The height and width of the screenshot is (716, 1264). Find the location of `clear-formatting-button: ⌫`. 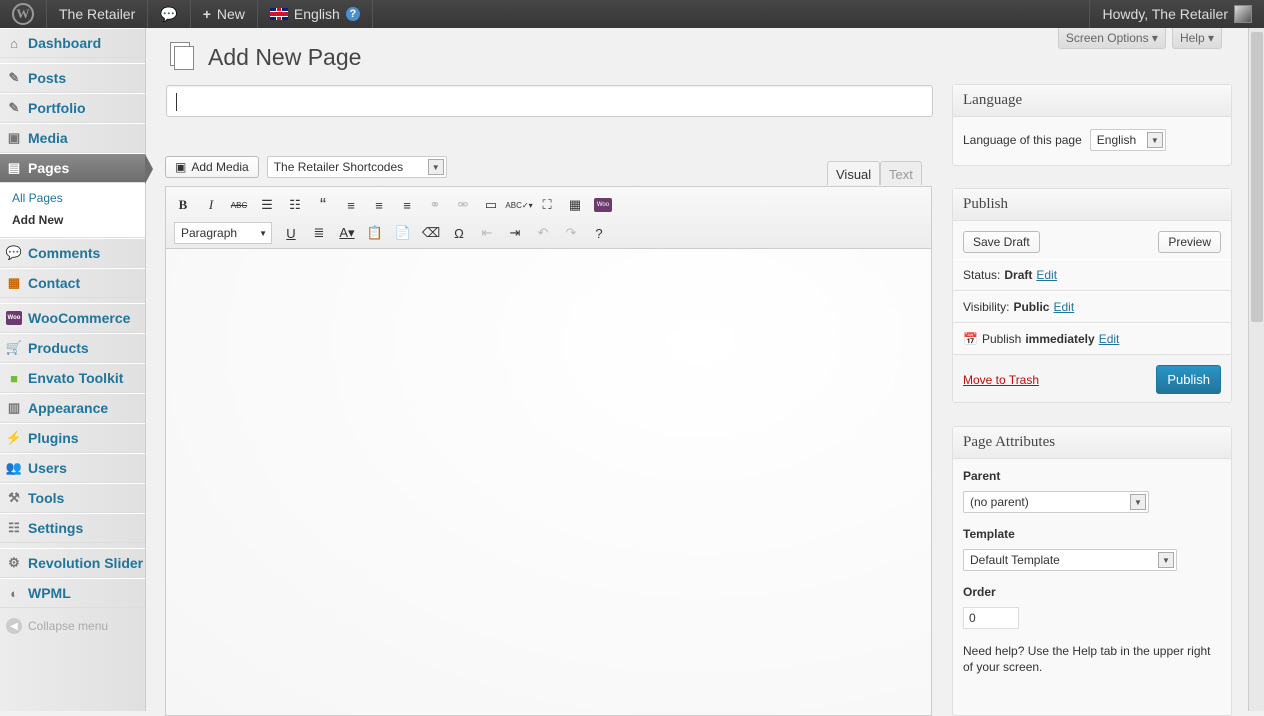

clear-formatting-button: ⌫ is located at coordinates (431, 233).